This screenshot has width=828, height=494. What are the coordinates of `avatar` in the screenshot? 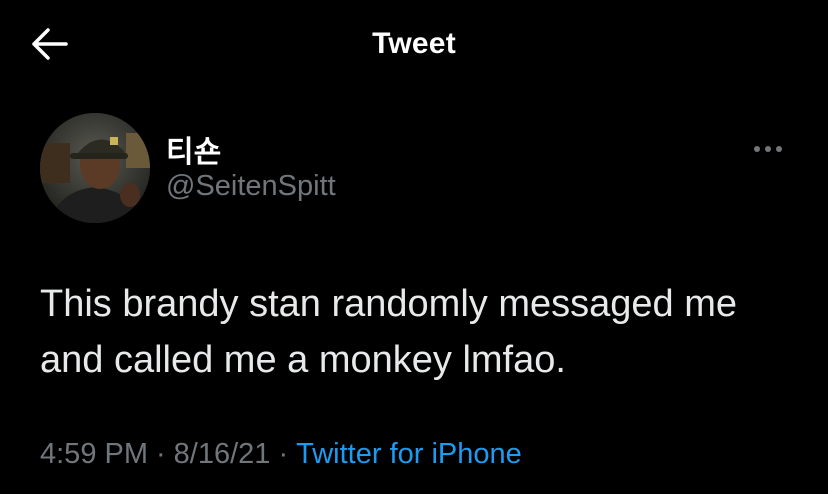 It's located at (95, 168).